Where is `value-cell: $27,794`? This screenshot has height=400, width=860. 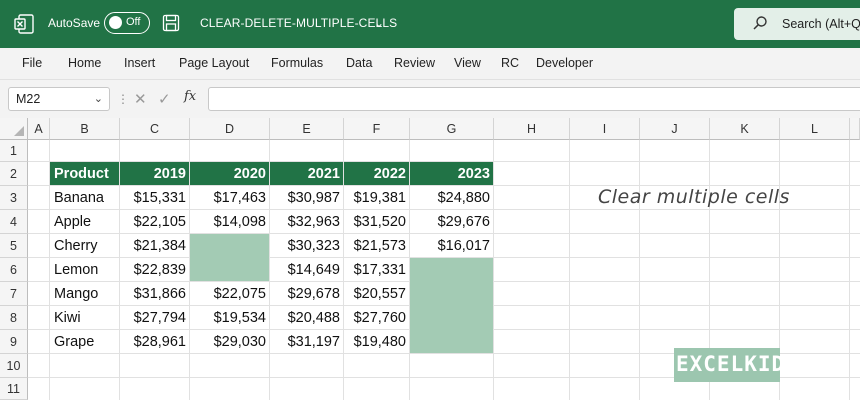 value-cell: $27,794 is located at coordinates (153, 318).